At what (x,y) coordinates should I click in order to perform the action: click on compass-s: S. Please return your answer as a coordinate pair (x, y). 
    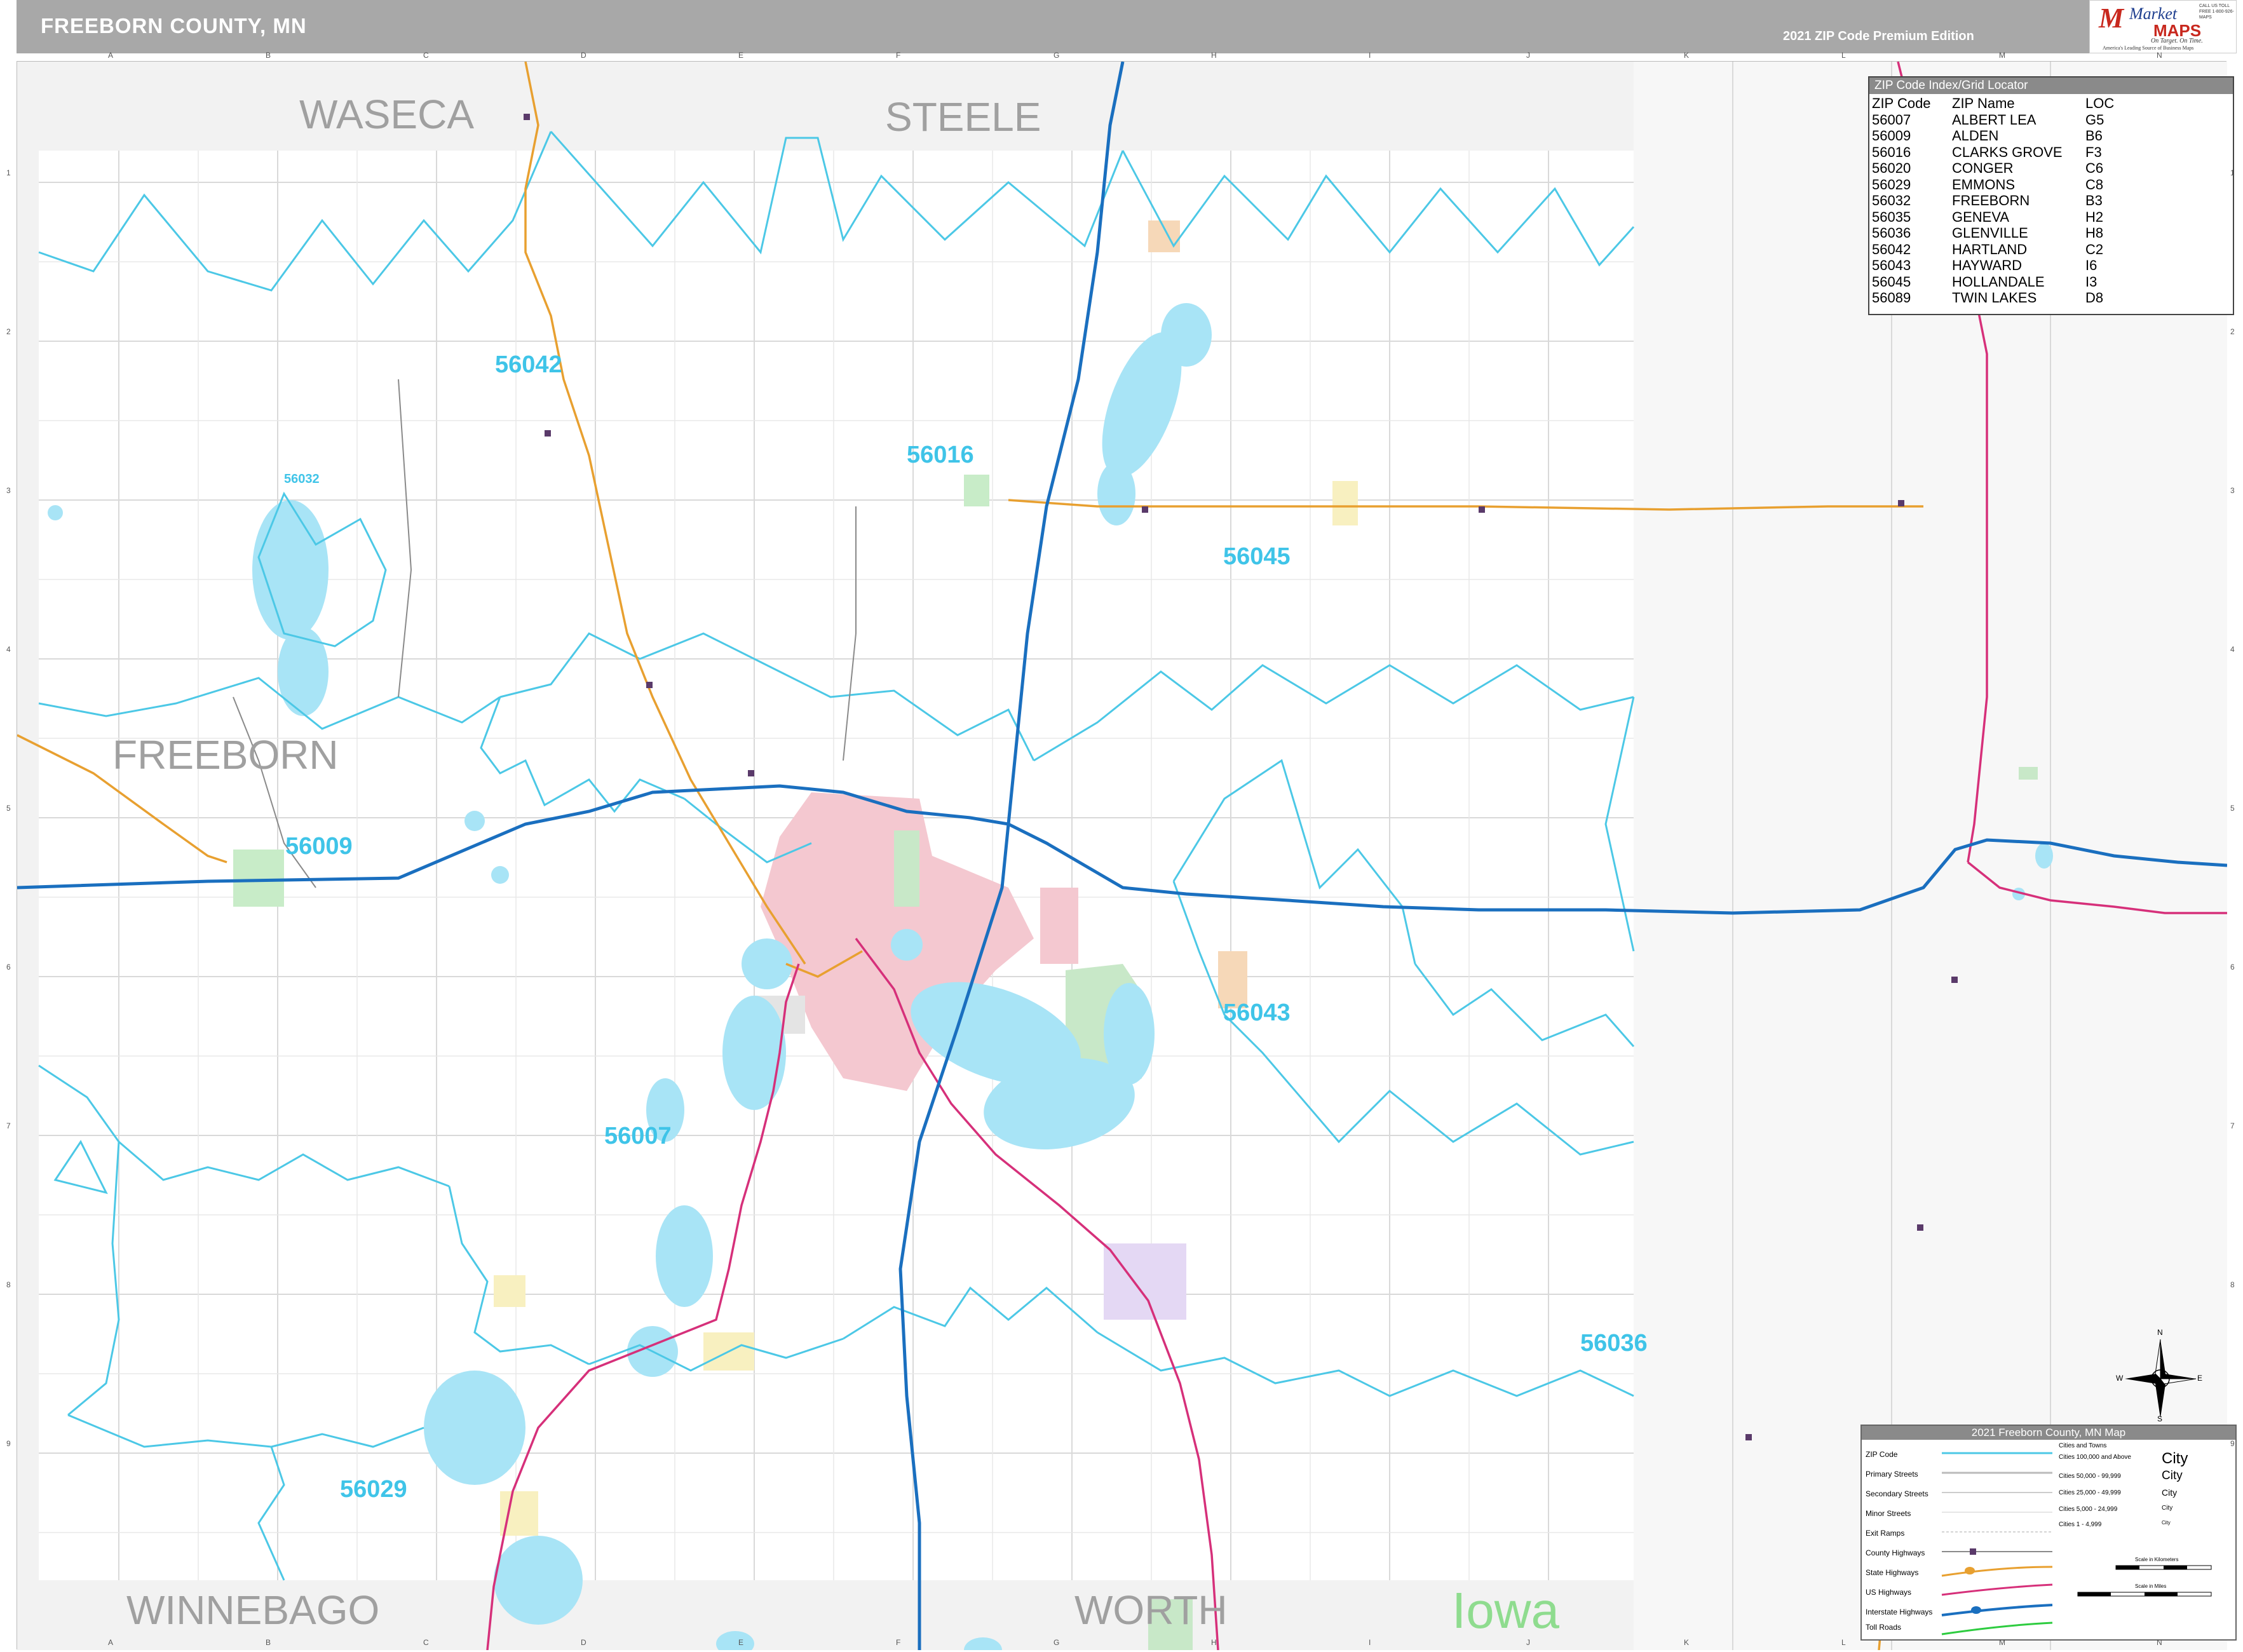
    Looking at the image, I should click on (2160, 1419).